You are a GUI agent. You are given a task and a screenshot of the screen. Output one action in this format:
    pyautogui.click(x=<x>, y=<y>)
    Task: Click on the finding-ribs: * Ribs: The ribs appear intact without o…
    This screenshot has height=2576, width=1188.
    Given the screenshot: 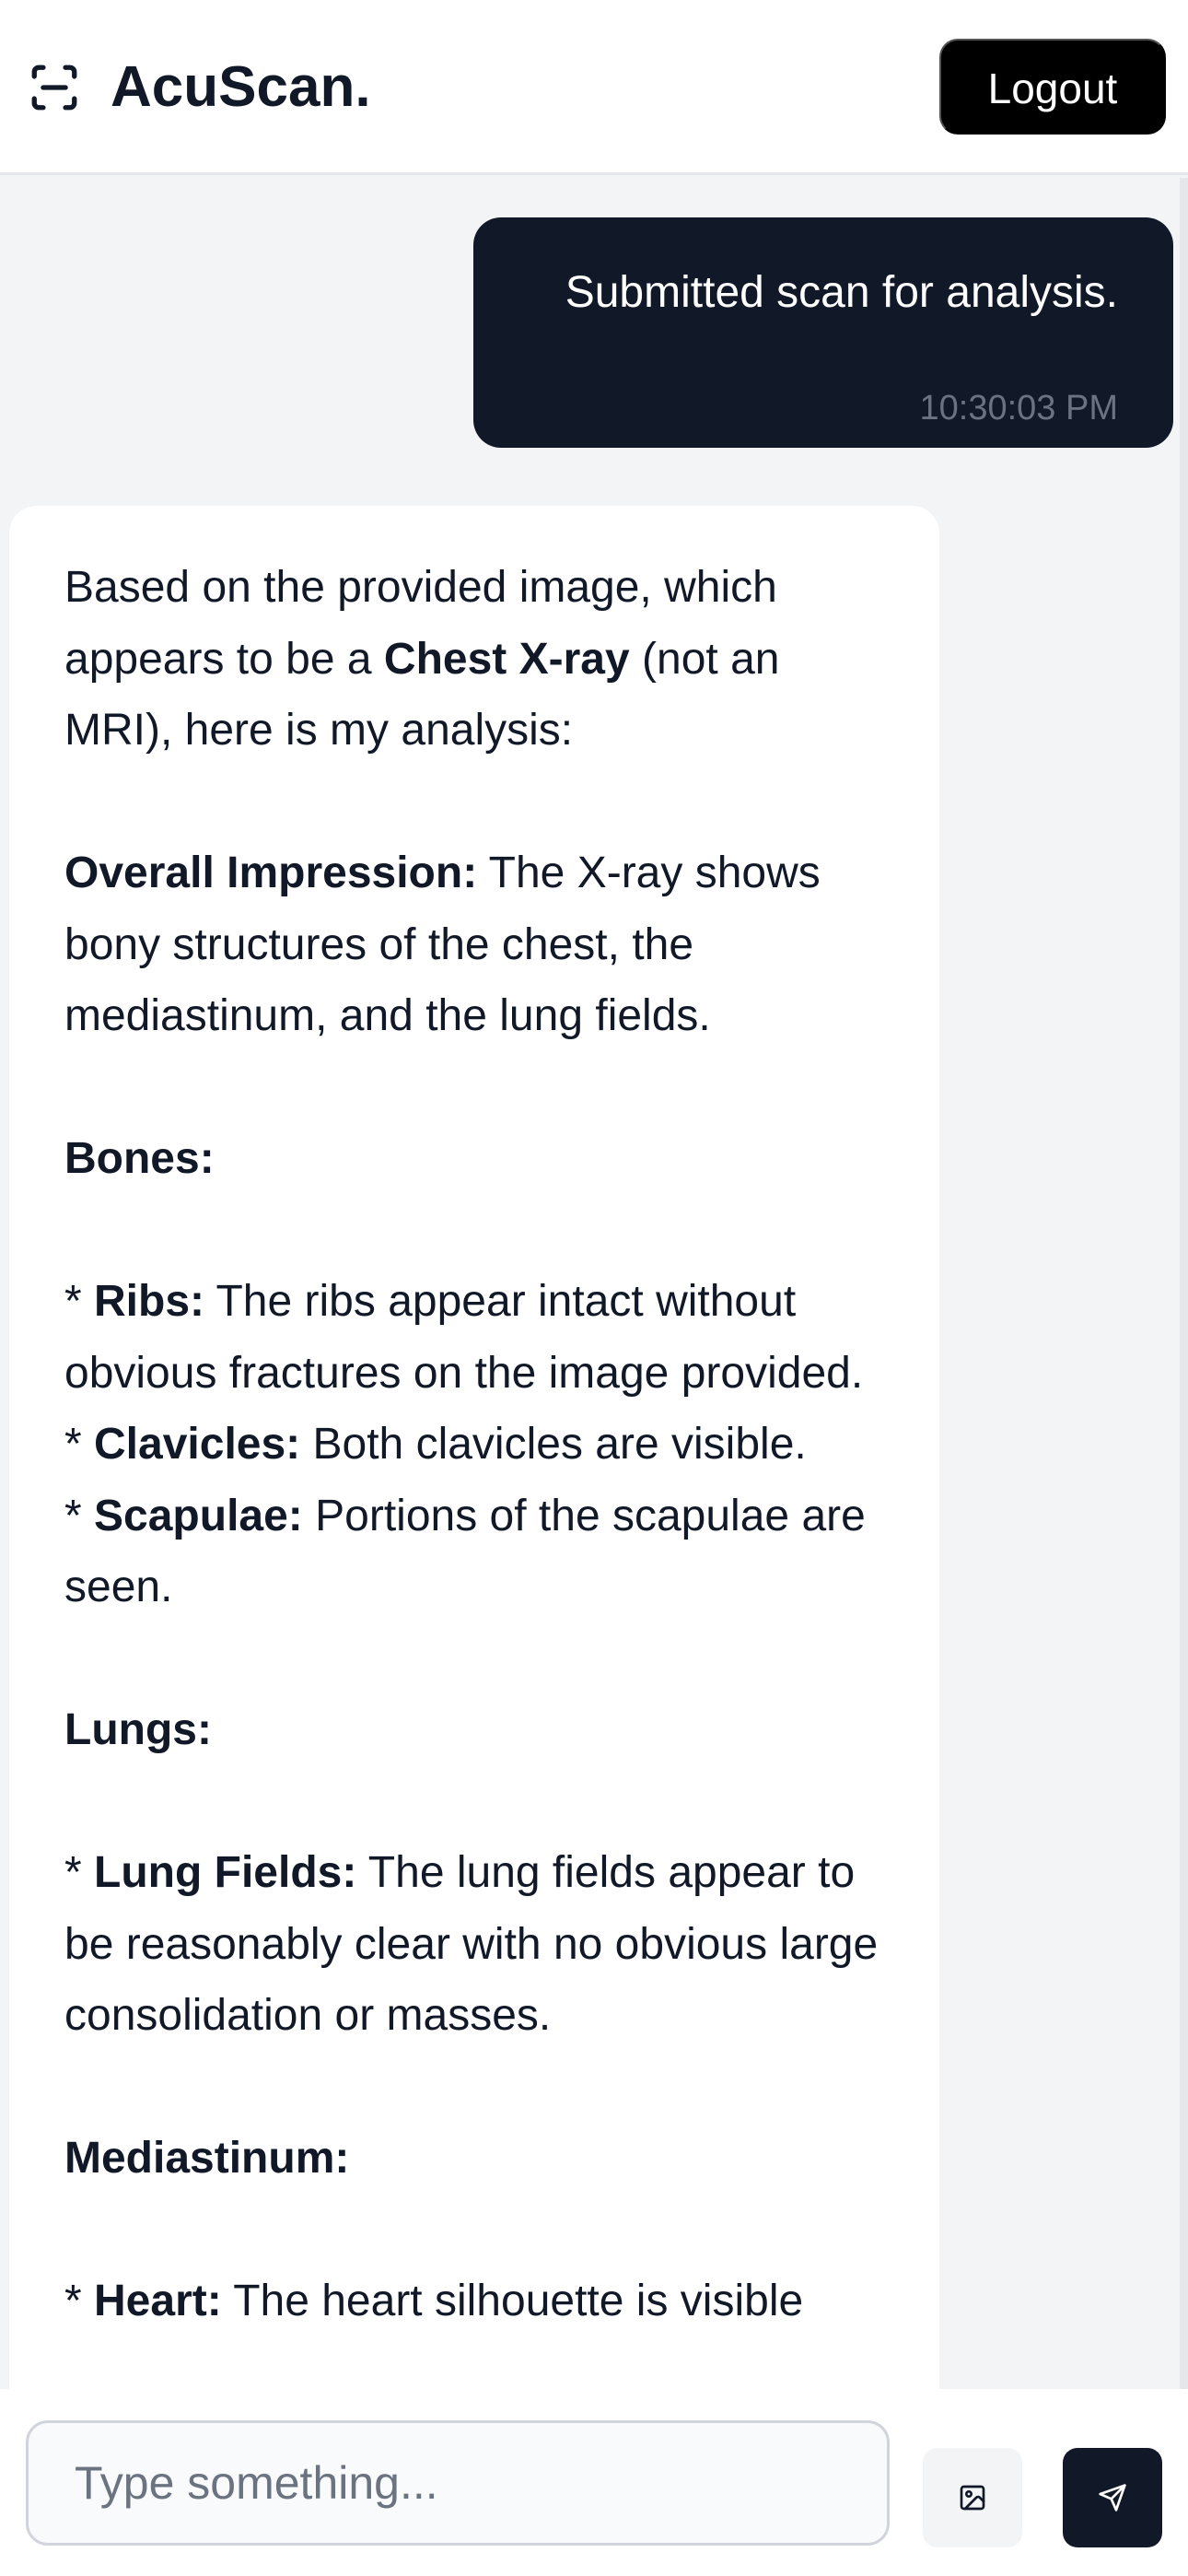 What is the action you would take?
    pyautogui.click(x=464, y=1337)
    